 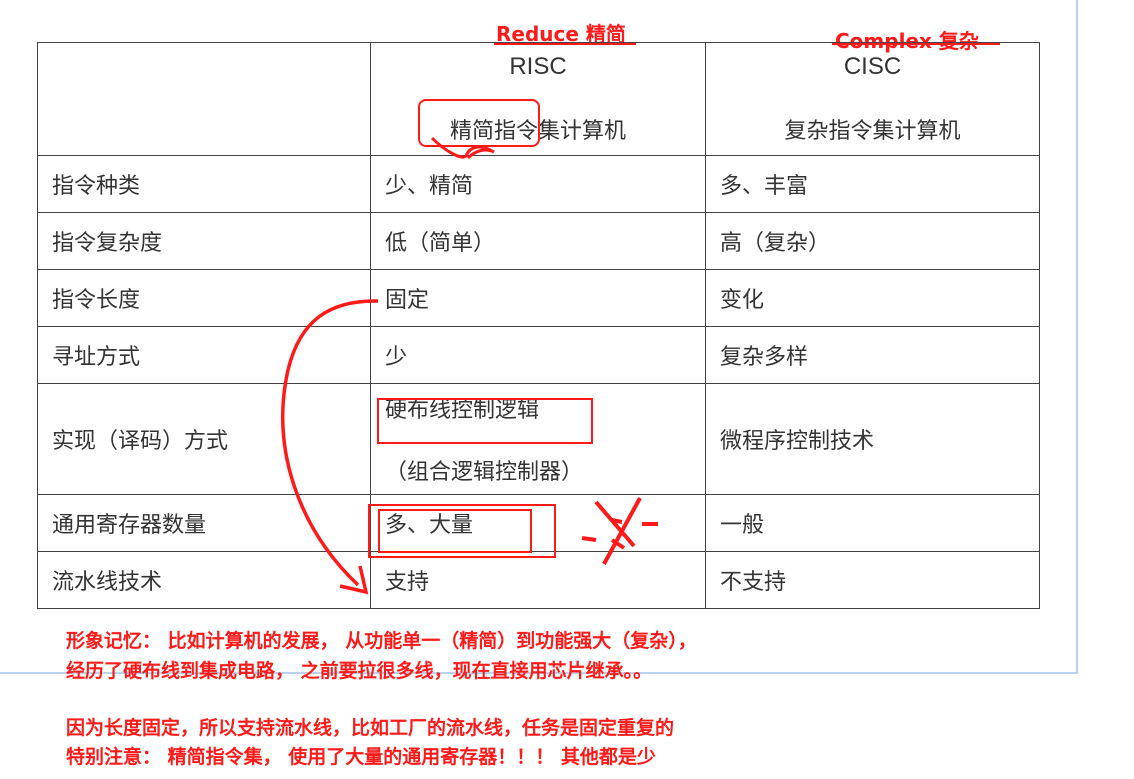 What do you see at coordinates (538, 66) in the screenshot?
I see `risc-code: RISC` at bounding box center [538, 66].